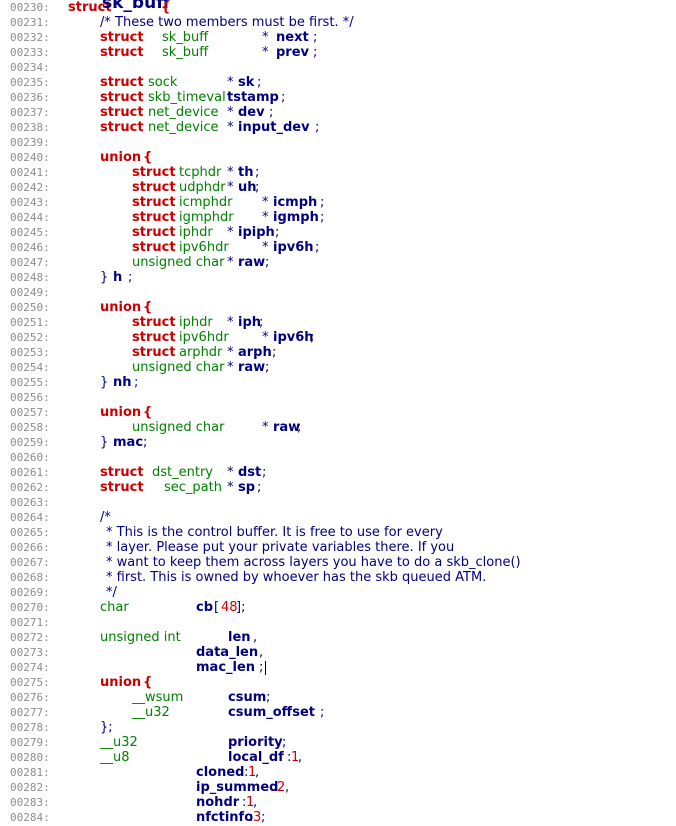  I want to click on line-number: 00282:, so click(30, 787).